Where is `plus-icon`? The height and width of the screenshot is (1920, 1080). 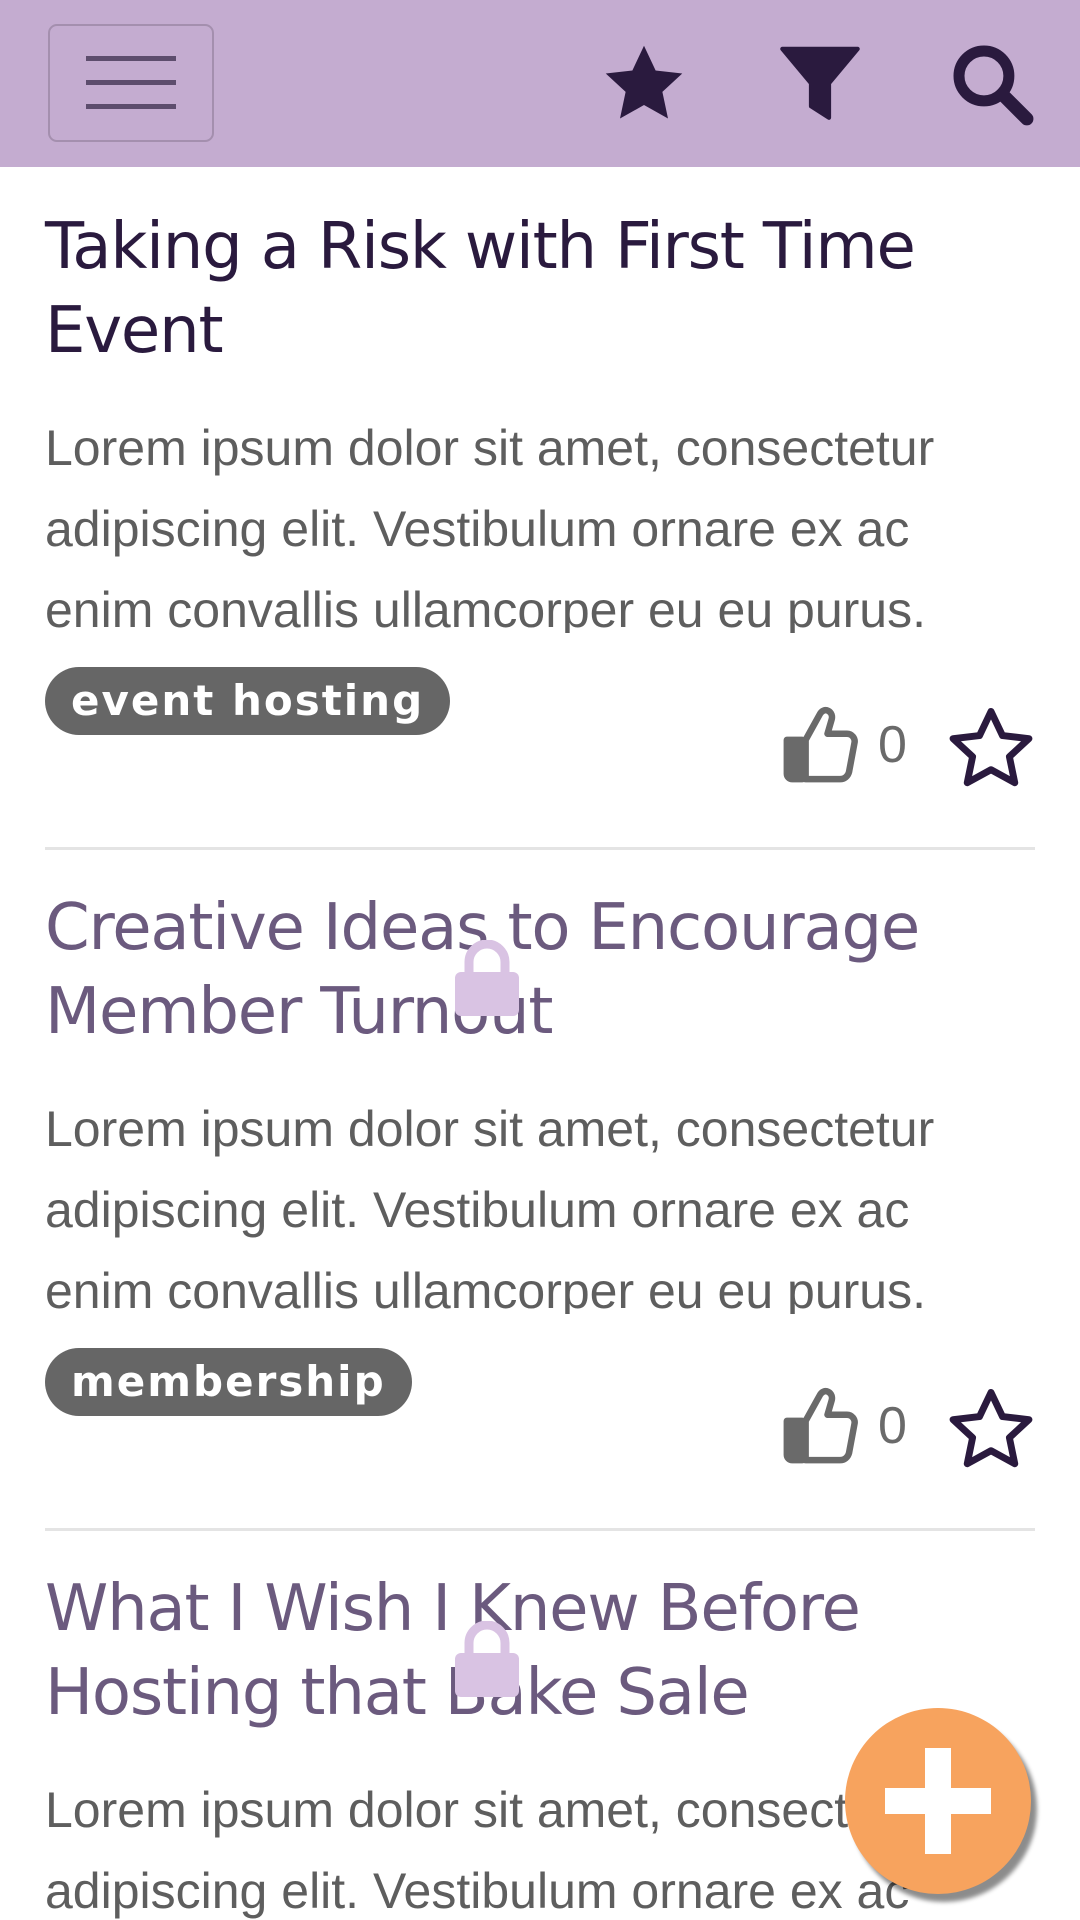
plus-icon is located at coordinates (938, 1801).